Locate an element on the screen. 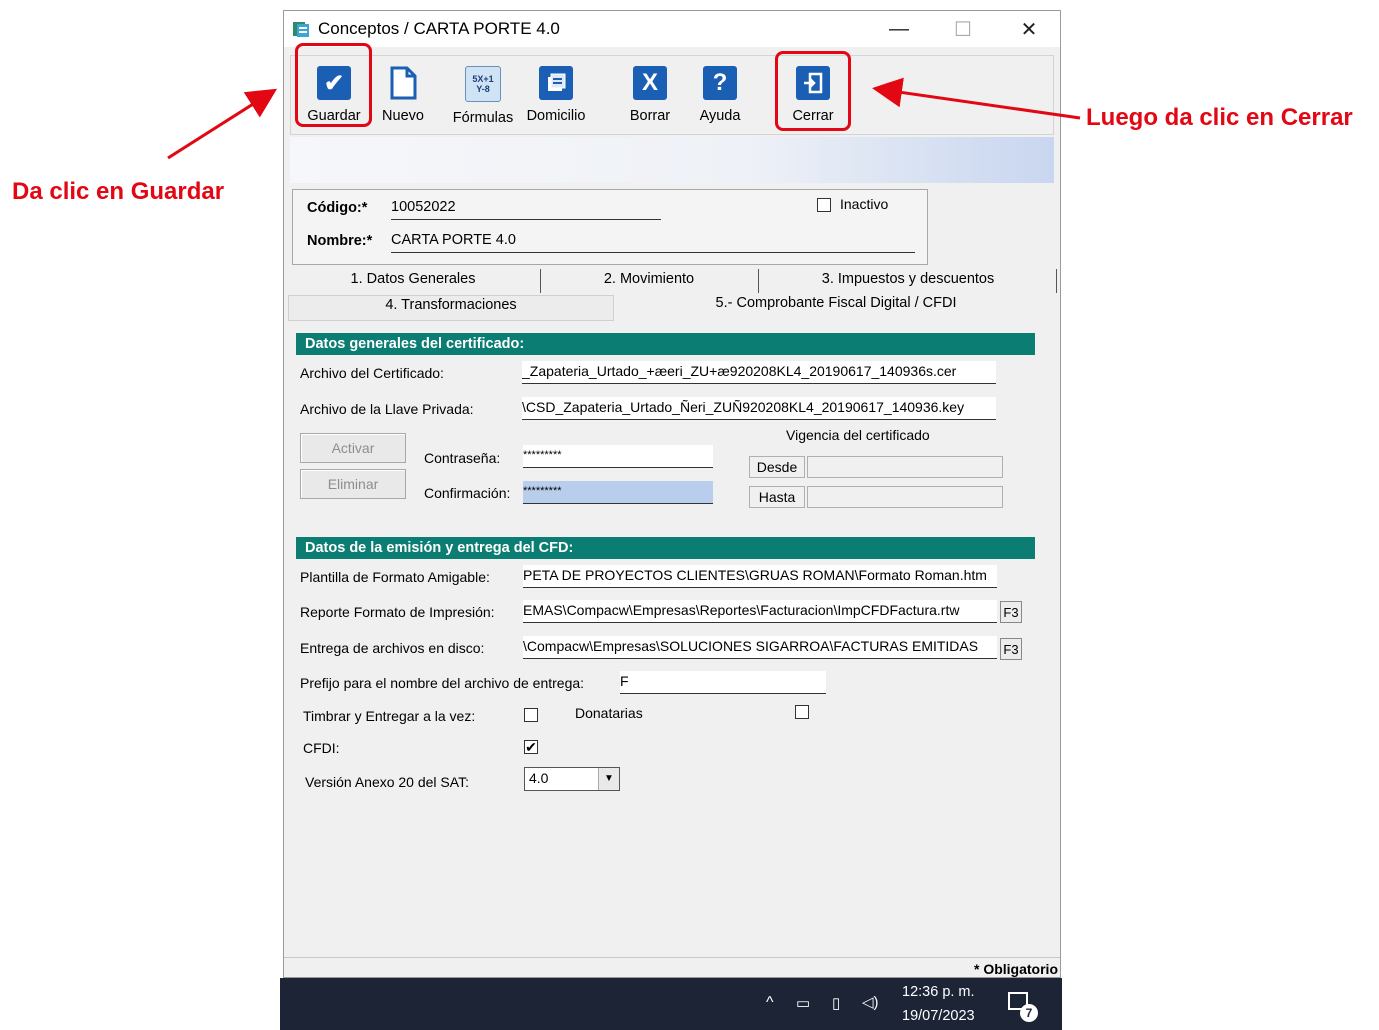  annotation-arrows is located at coordinates (624, 118).